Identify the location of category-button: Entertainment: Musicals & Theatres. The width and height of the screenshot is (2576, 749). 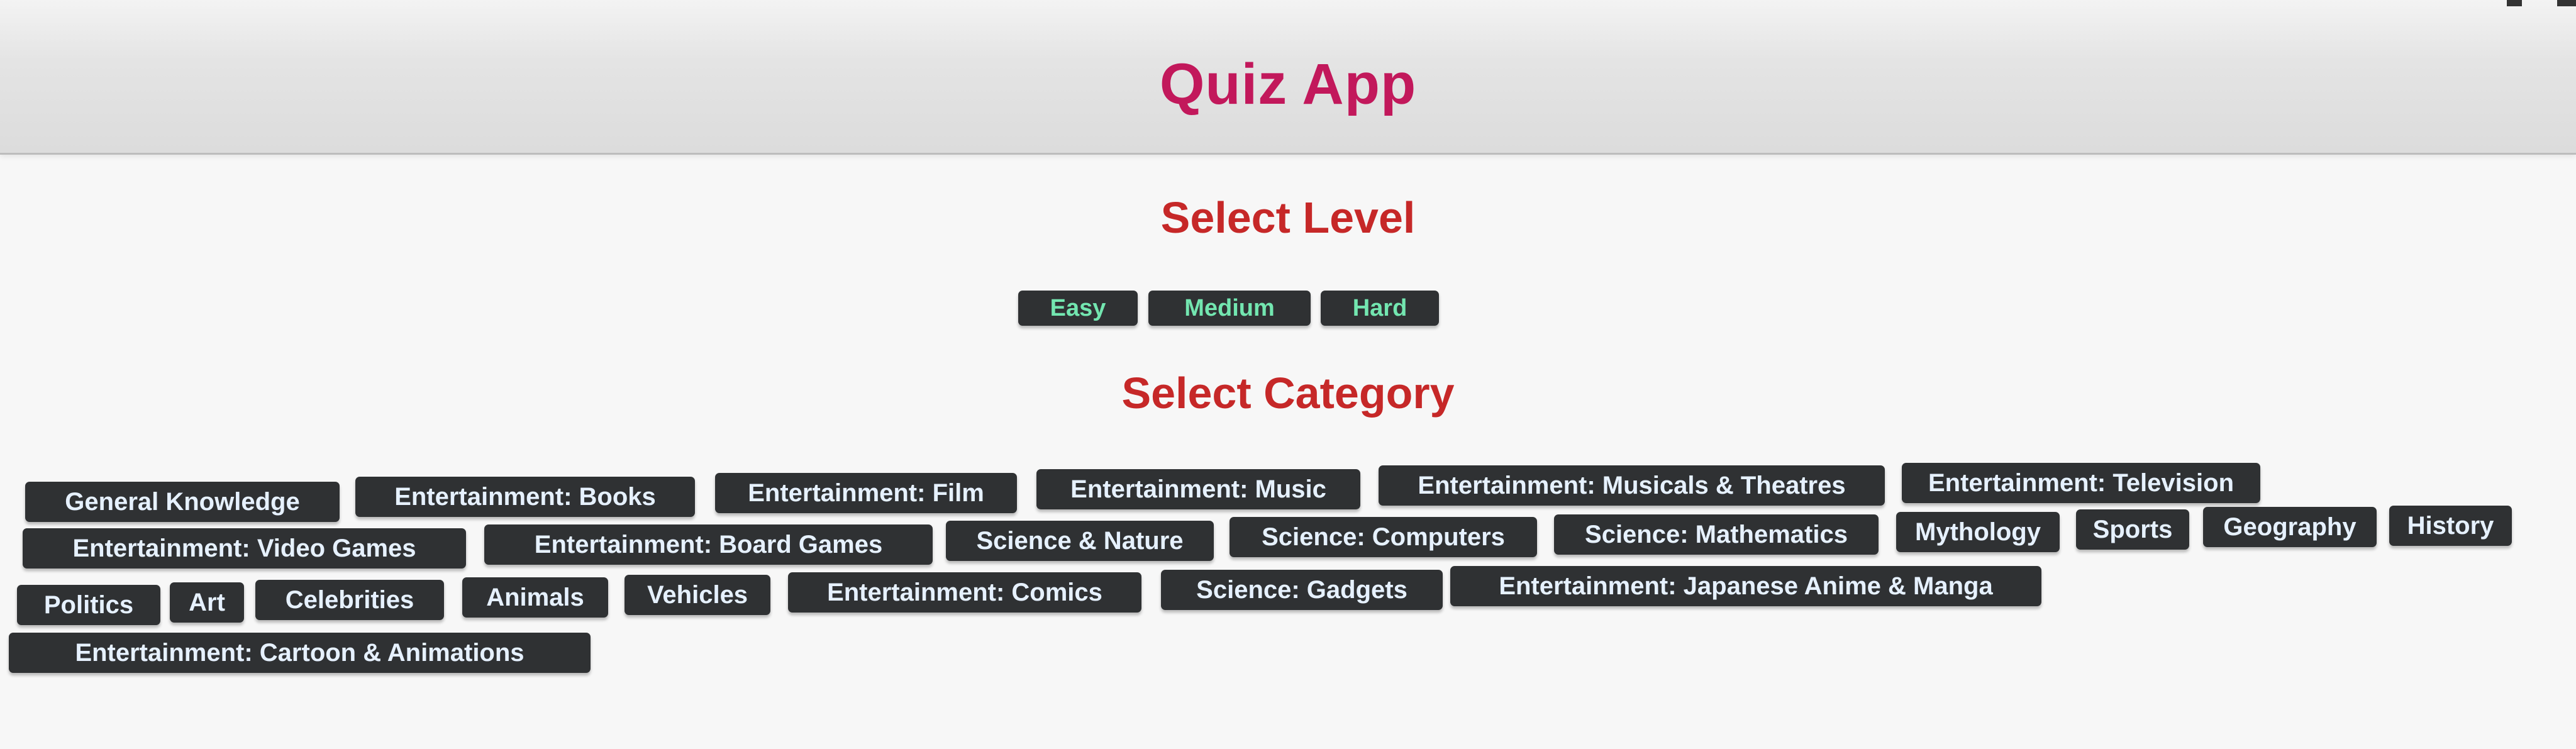
(1632, 485).